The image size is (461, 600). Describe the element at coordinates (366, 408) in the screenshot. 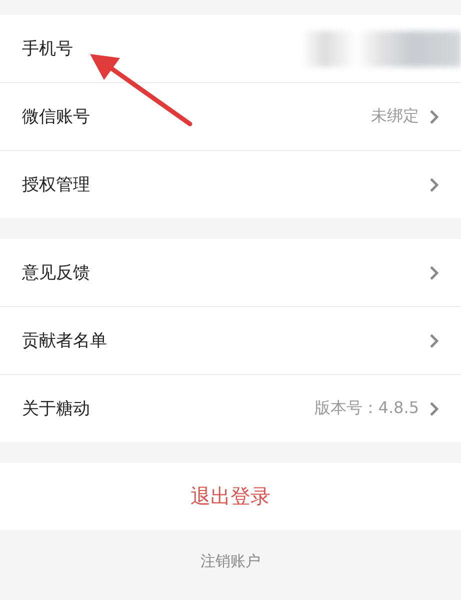

I see `row-value: 版本号：4.8.5` at that location.